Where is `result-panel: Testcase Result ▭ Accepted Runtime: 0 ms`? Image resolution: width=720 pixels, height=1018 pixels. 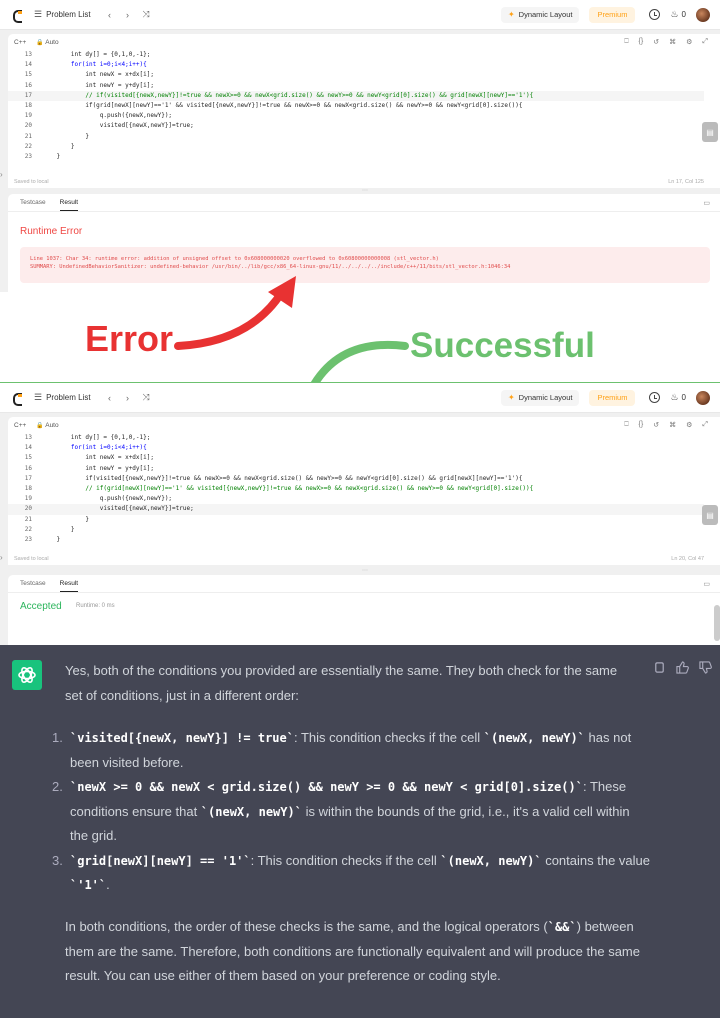
result-panel: Testcase Result ▭ Accepted Runtime: 0 ms is located at coordinates (364, 610).